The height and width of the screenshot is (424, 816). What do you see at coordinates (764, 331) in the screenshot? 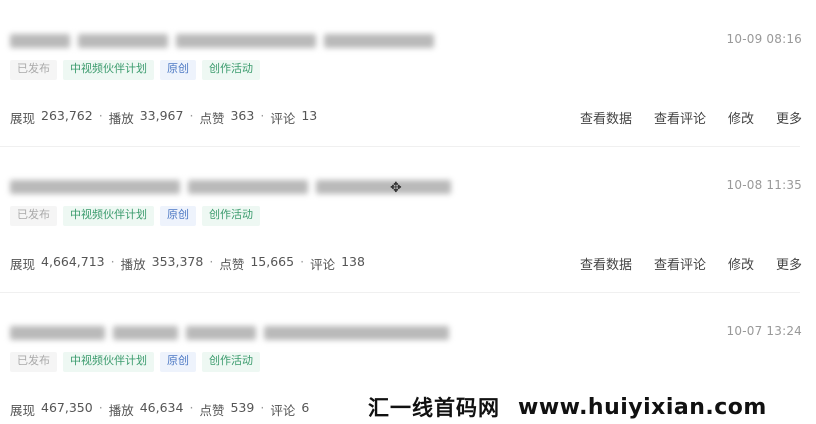
I see `post-time: 10-07 13:24` at bounding box center [764, 331].